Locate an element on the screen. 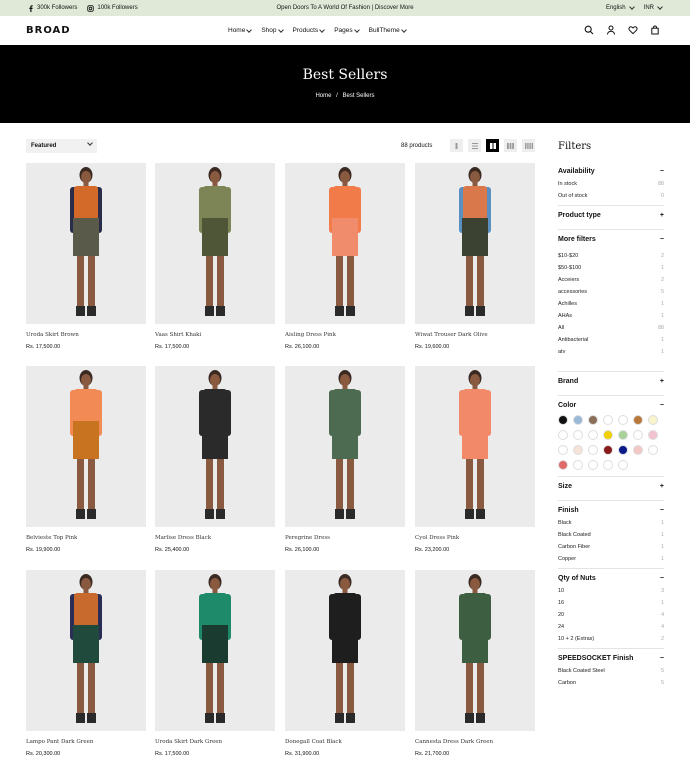 The height and width of the screenshot is (760, 690). product-card: Uroda Skirt Brown Rs. 17,500.00 is located at coordinates (86, 256).